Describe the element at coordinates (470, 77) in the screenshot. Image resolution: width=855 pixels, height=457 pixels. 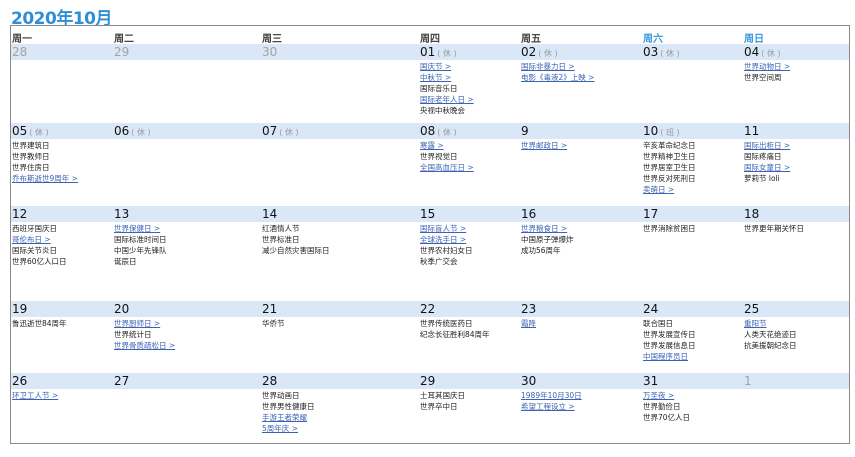
I see `event-link: 中秋节 >` at that location.